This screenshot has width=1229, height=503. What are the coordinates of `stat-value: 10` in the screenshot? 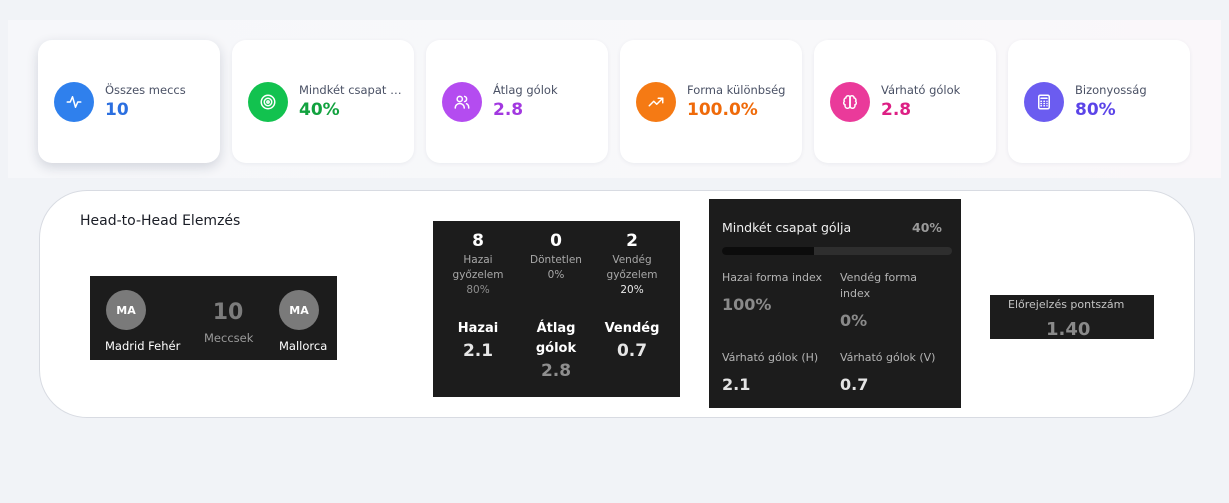 It's located at (117, 110).